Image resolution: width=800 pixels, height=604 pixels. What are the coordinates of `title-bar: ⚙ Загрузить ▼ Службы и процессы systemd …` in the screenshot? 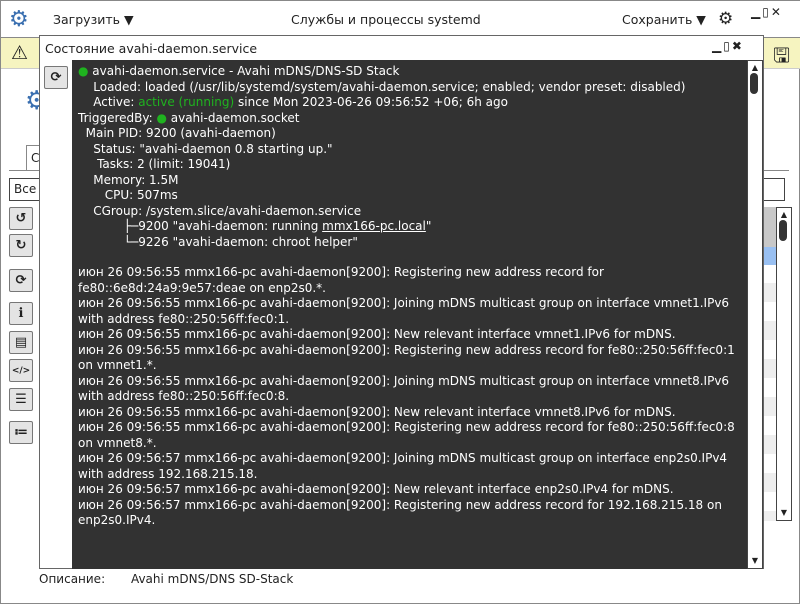 It's located at (400, 19).